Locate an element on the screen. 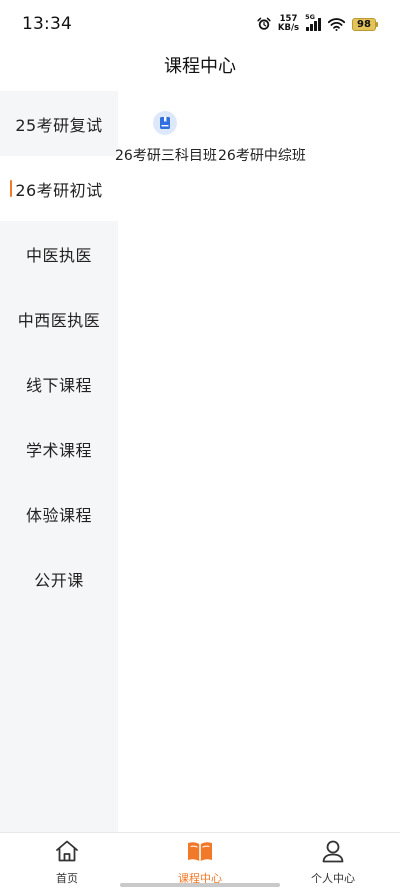  sidebar-item-label: 25考研复试 is located at coordinates (59, 125).